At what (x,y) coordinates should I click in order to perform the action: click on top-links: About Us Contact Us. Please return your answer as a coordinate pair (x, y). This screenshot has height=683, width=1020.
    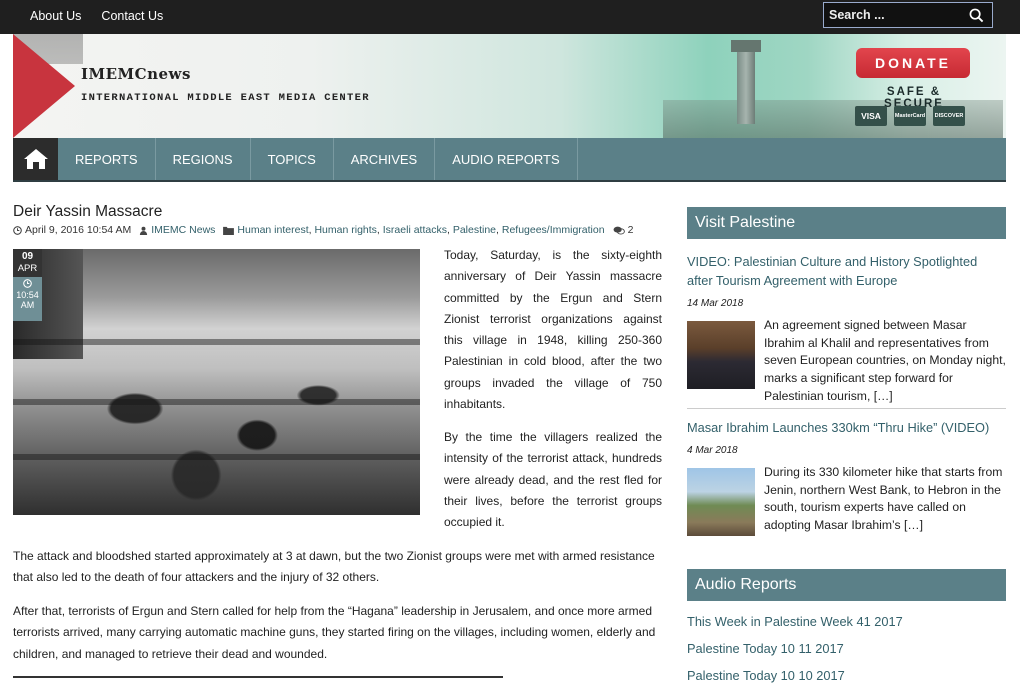
    Looking at the image, I should click on (96, 16).